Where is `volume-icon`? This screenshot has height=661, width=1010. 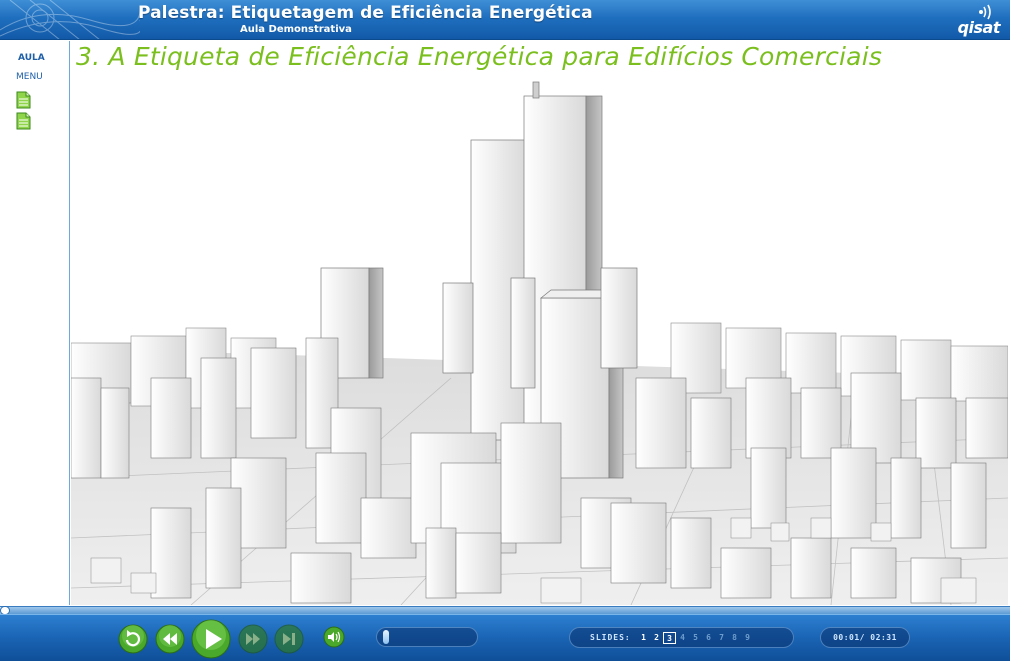 volume-icon is located at coordinates (334, 637).